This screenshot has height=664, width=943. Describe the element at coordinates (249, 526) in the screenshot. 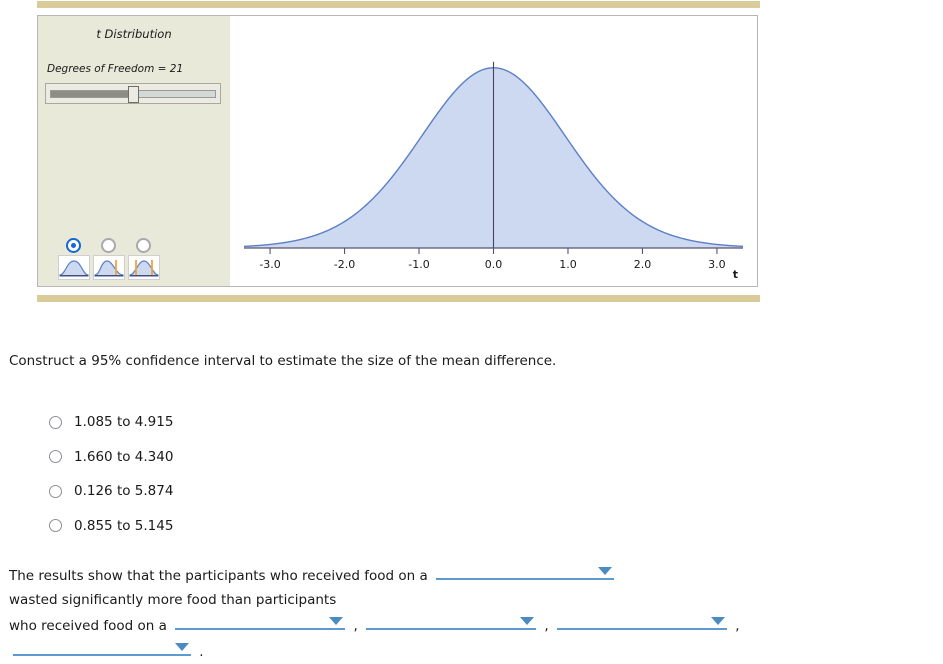

I see `answer-choice-3: 0.855 to 5.145` at that location.